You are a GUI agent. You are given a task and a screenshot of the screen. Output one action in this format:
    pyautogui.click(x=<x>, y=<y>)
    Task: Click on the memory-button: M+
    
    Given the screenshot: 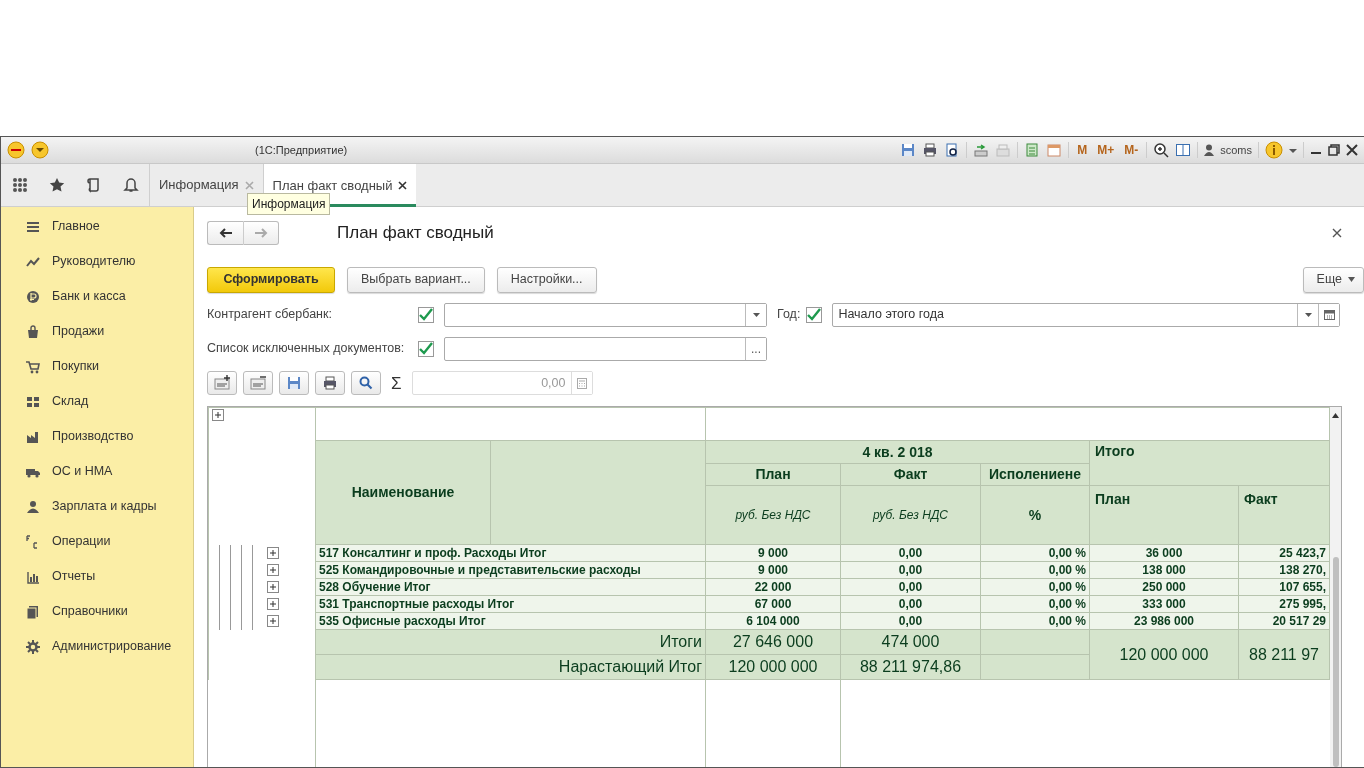 What is the action you would take?
    pyautogui.click(x=1106, y=150)
    